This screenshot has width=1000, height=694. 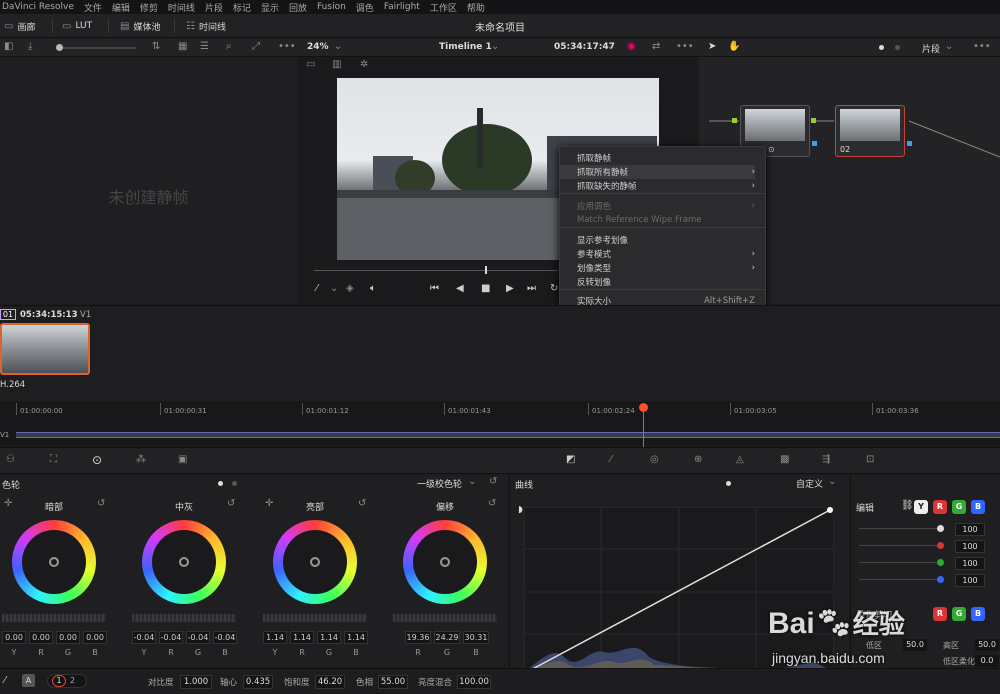 I want to click on zoom-slider-handle, so click(x=59, y=47).